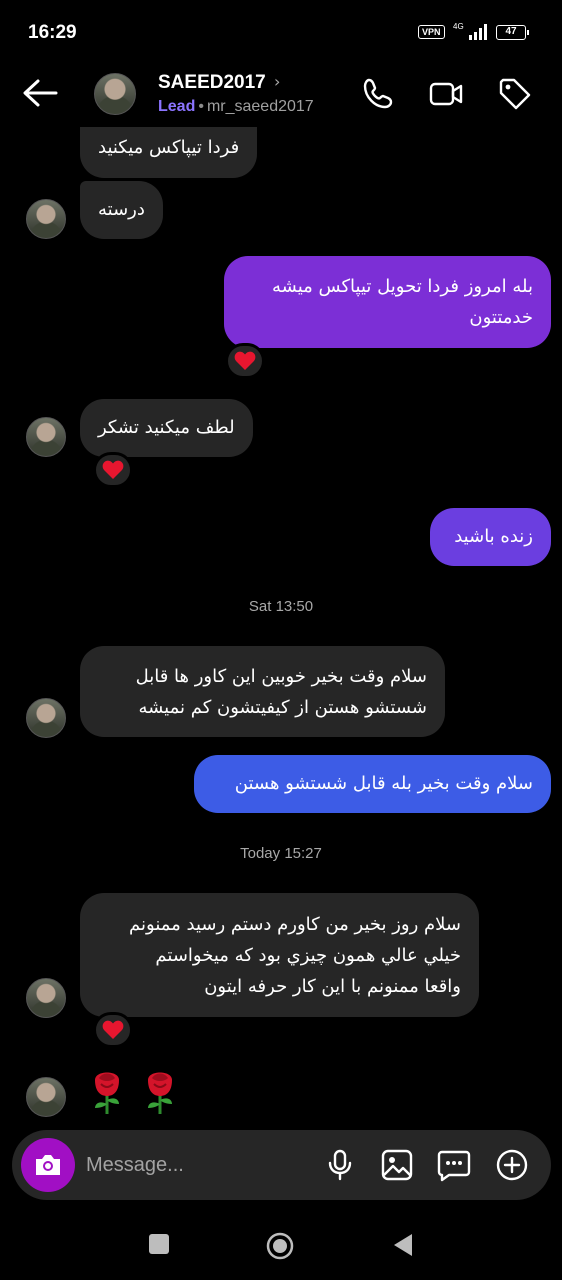  Describe the element at coordinates (340, 1165) in the screenshot. I see `microphone-icon` at that location.